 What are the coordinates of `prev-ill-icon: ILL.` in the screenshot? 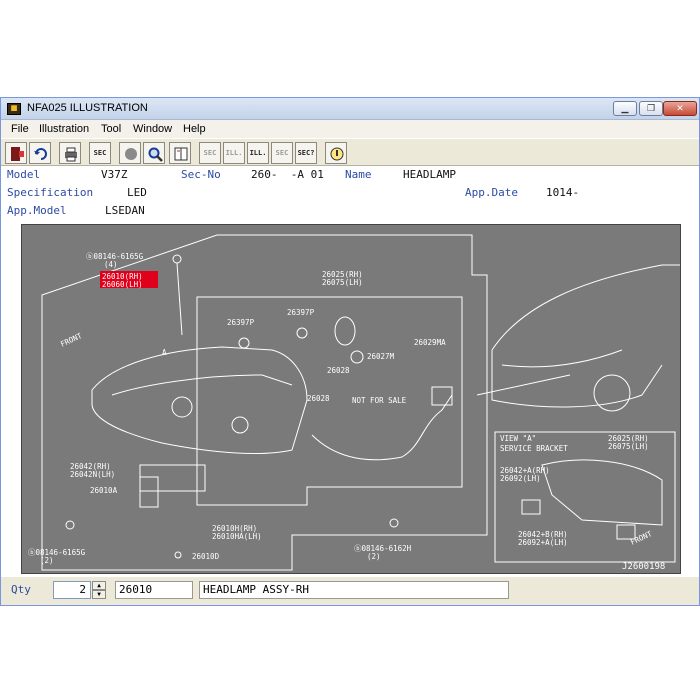 It's located at (234, 153).